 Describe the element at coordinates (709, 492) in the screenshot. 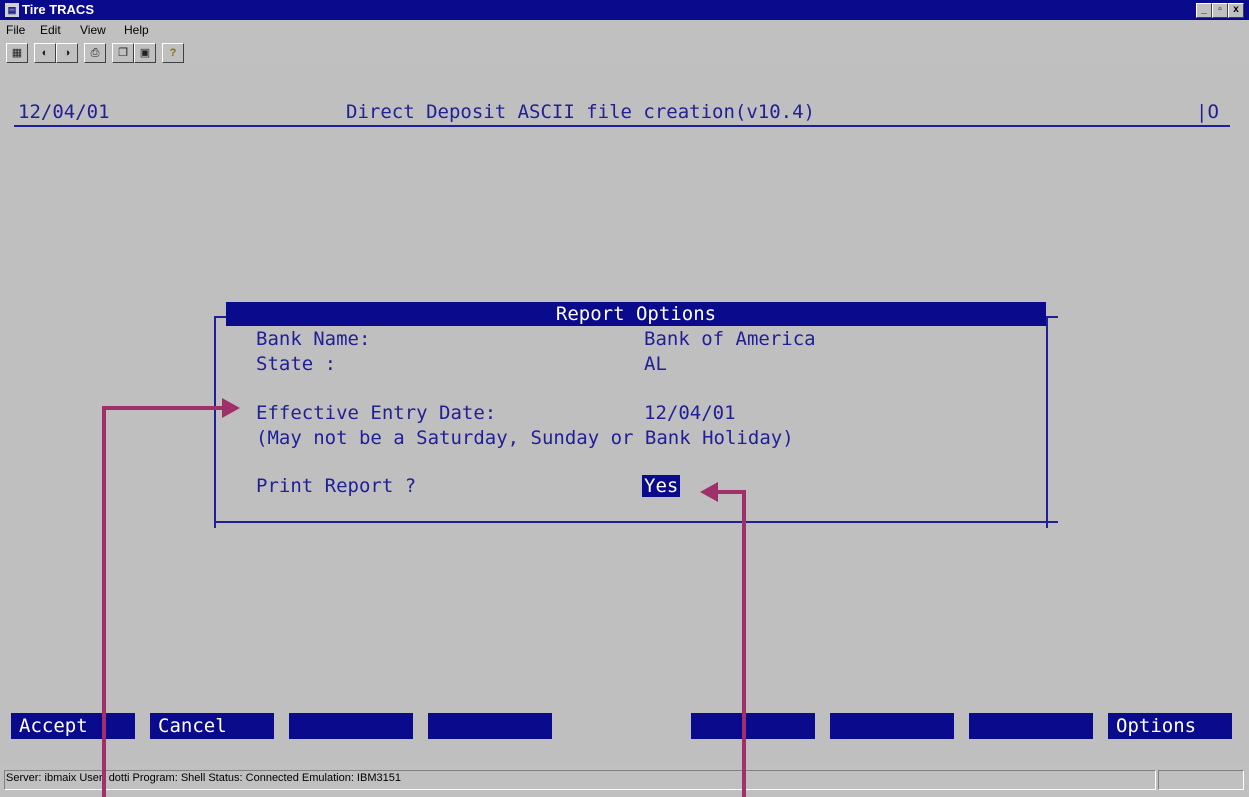

I see `arrow-right-head` at that location.